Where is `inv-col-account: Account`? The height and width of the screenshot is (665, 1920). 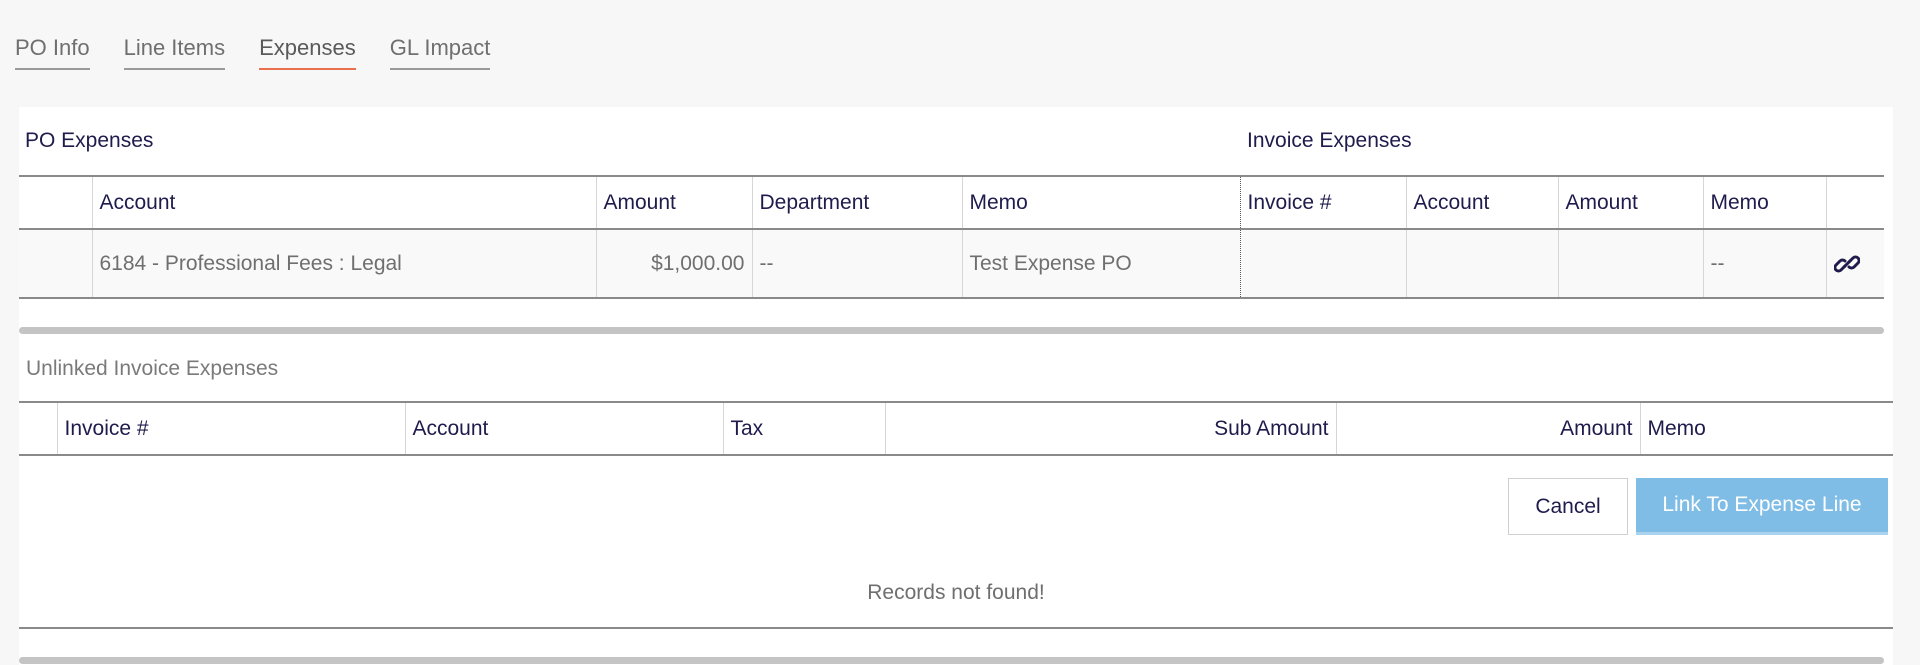
inv-col-account: Account is located at coordinates (1481, 202).